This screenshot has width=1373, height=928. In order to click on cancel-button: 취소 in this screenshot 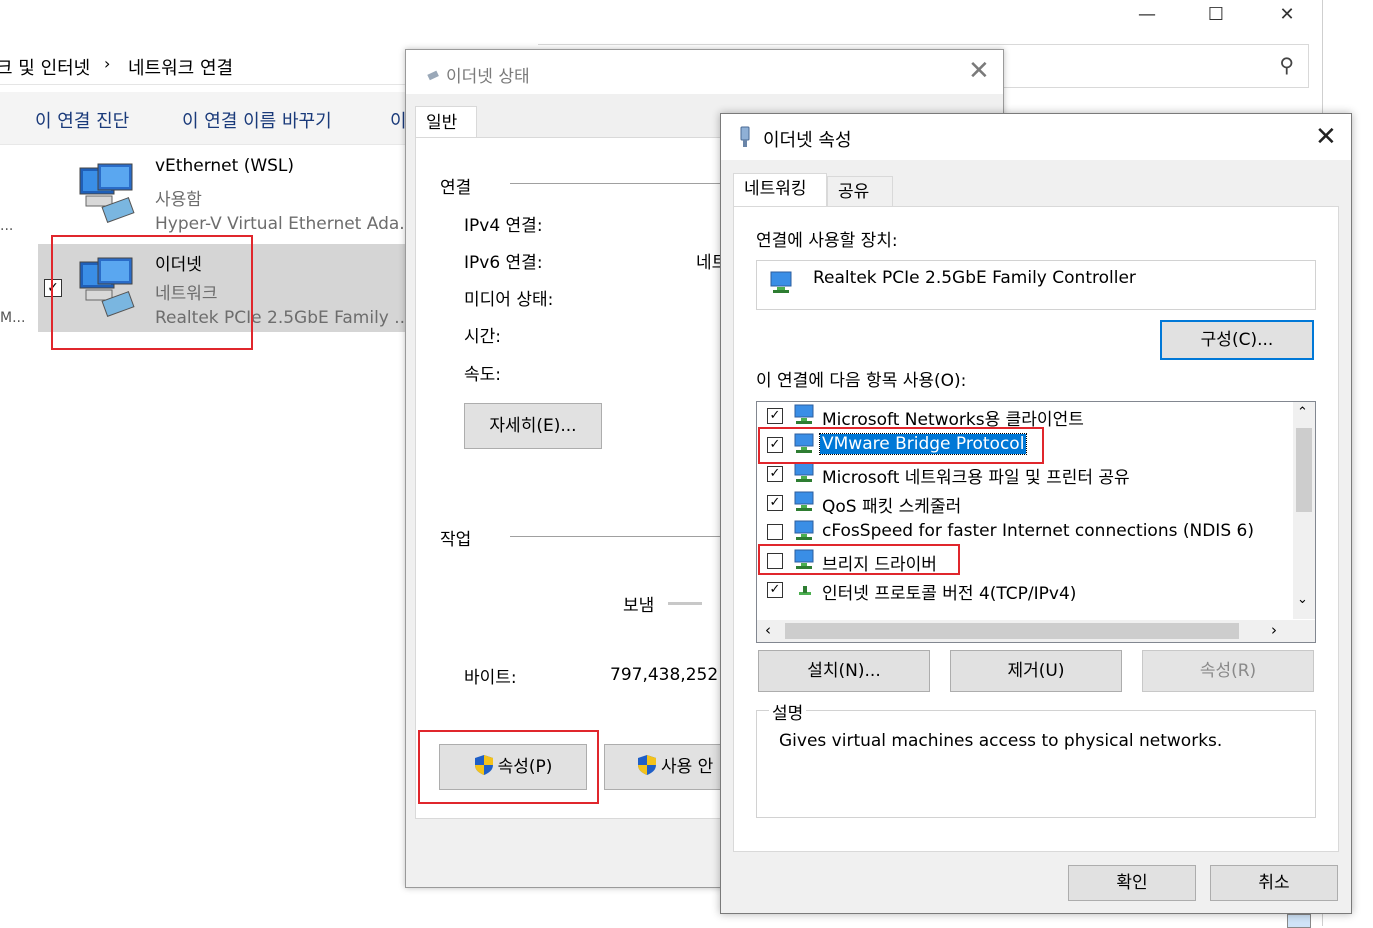, I will do `click(1274, 883)`.